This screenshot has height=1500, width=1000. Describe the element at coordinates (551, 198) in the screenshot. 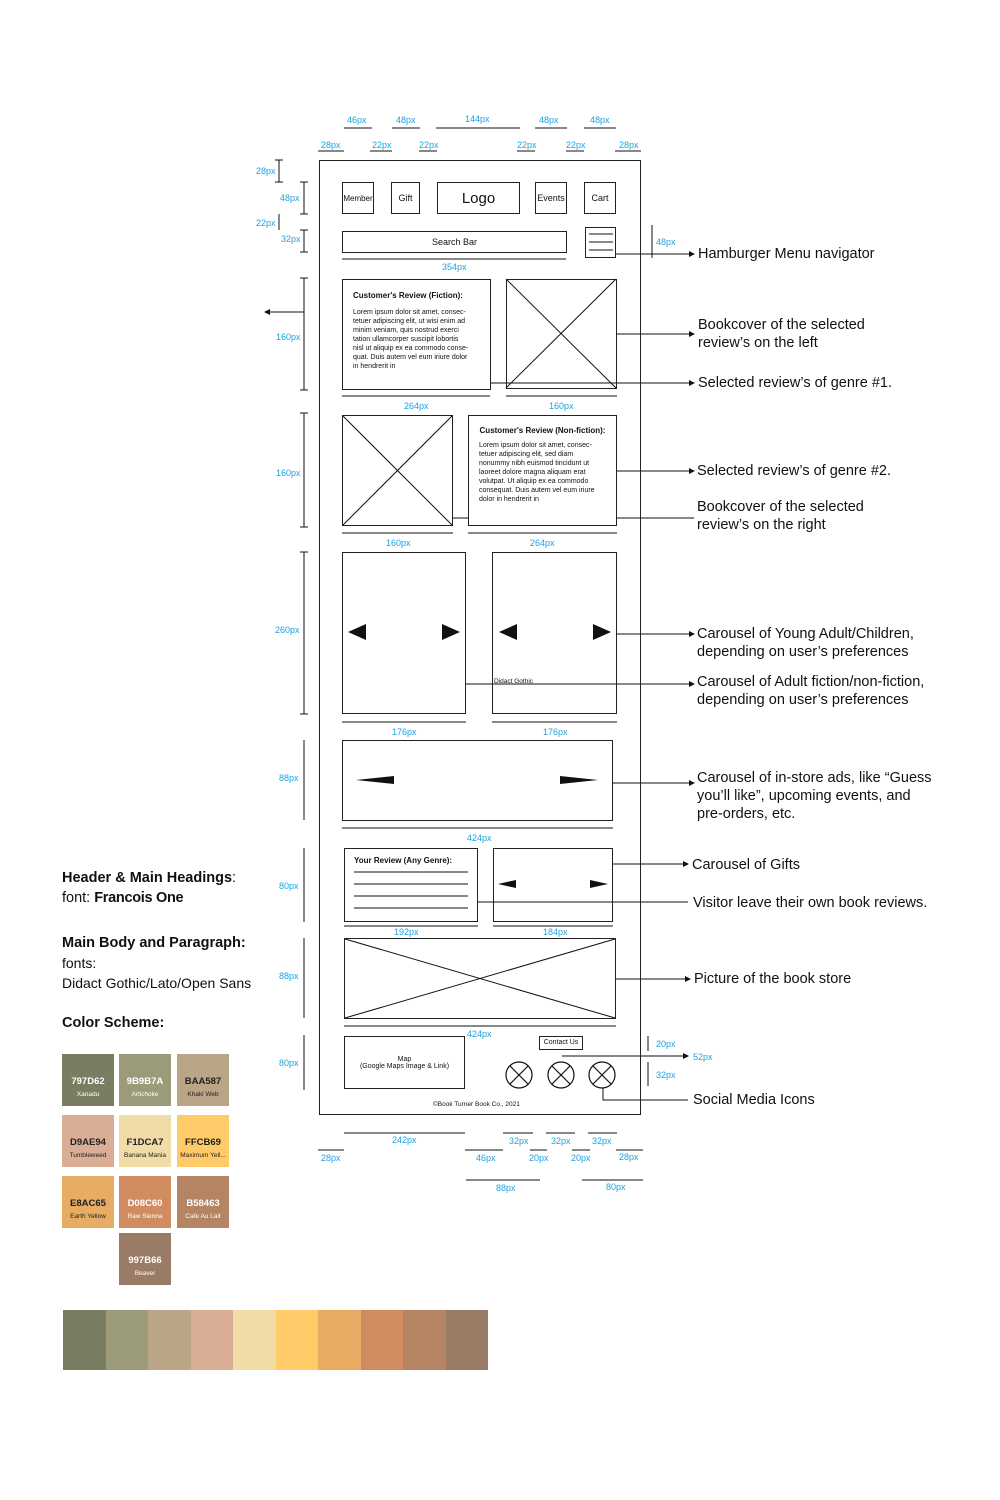

I see `events-button: Events` at that location.